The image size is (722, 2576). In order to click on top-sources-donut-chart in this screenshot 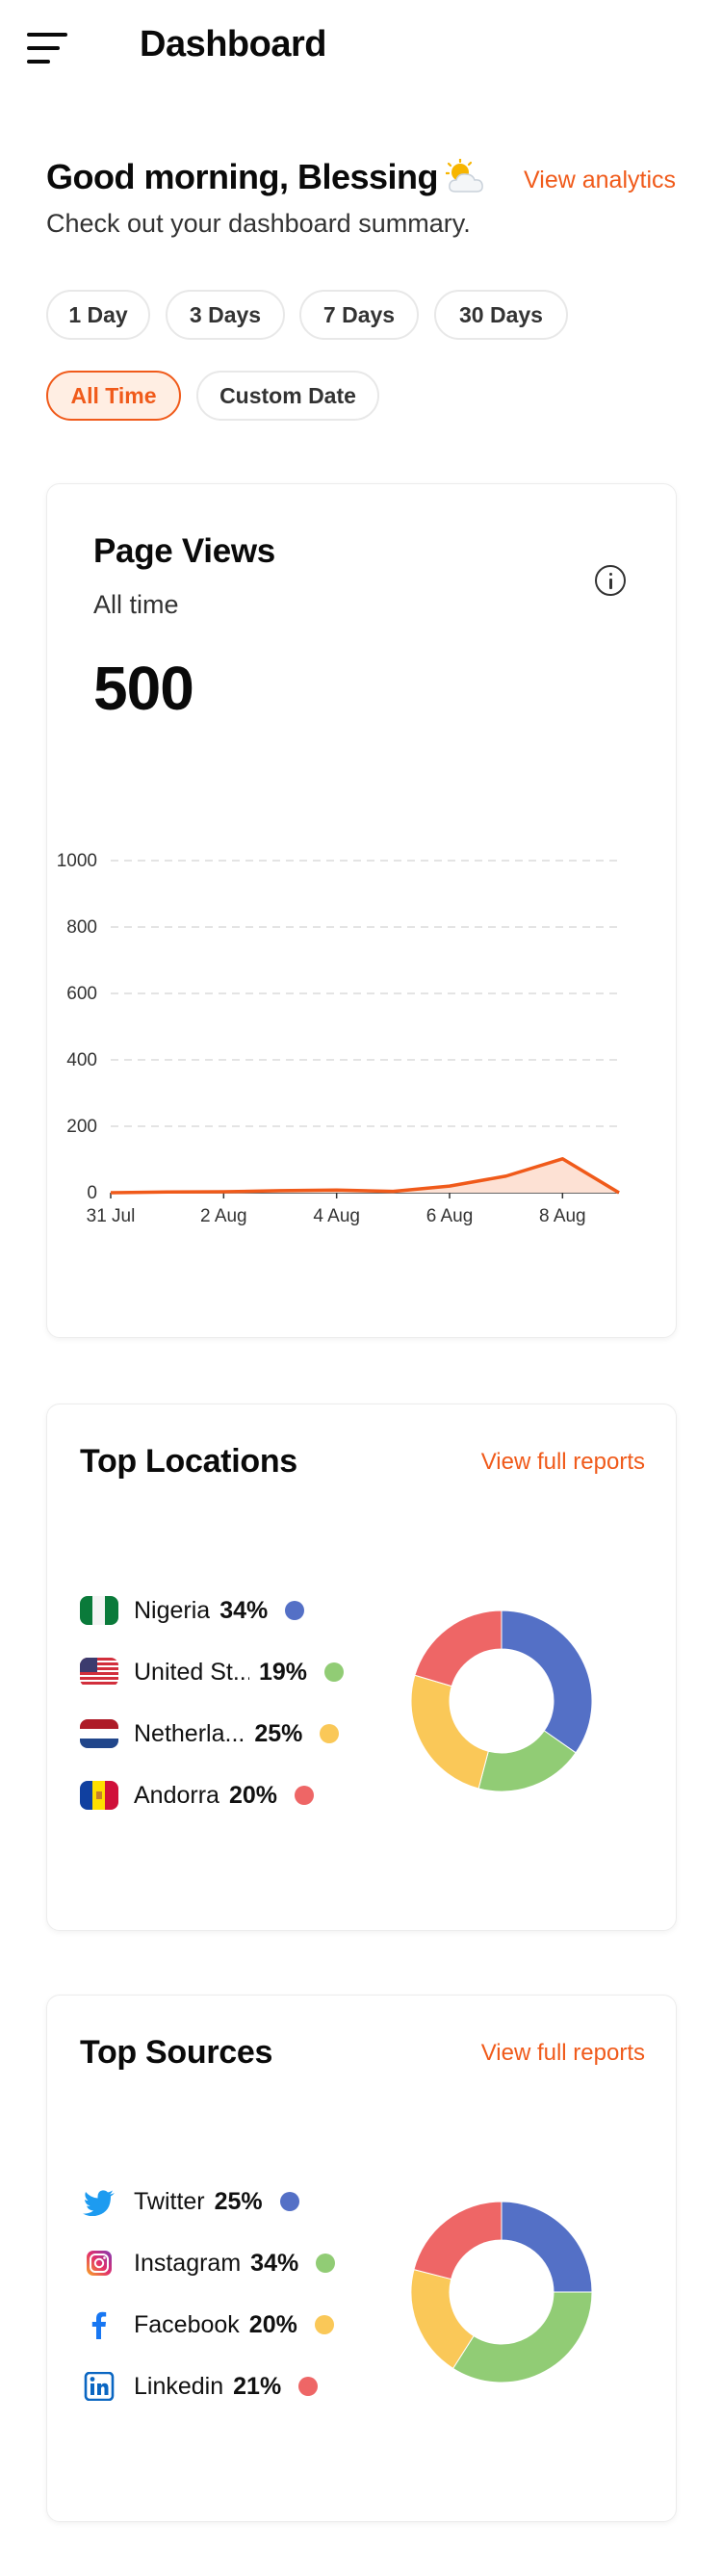, I will do `click(502, 2292)`.